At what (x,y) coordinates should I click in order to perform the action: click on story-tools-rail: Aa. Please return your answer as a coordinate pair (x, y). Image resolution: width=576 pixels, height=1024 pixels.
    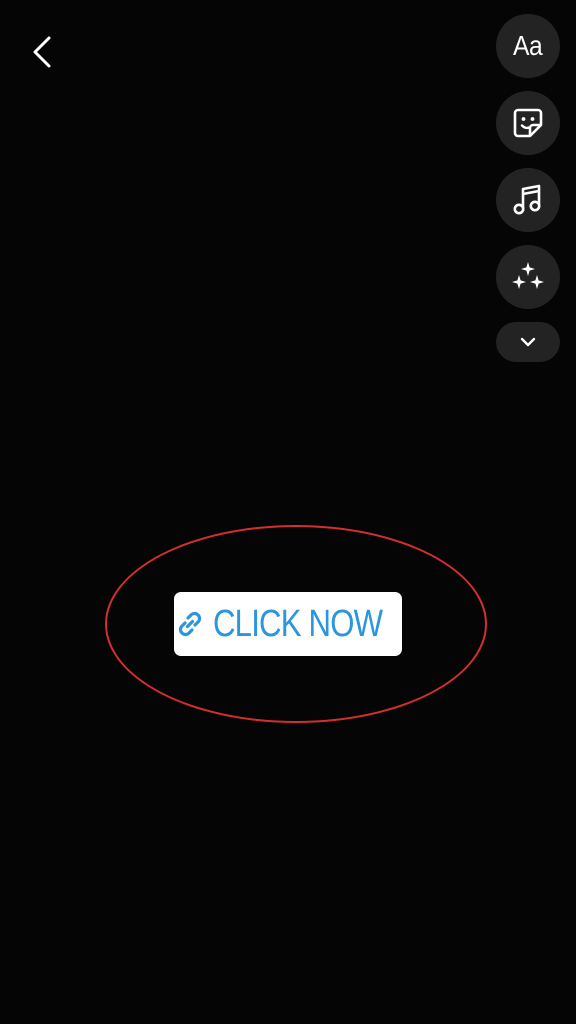
    Looking at the image, I should click on (528, 188).